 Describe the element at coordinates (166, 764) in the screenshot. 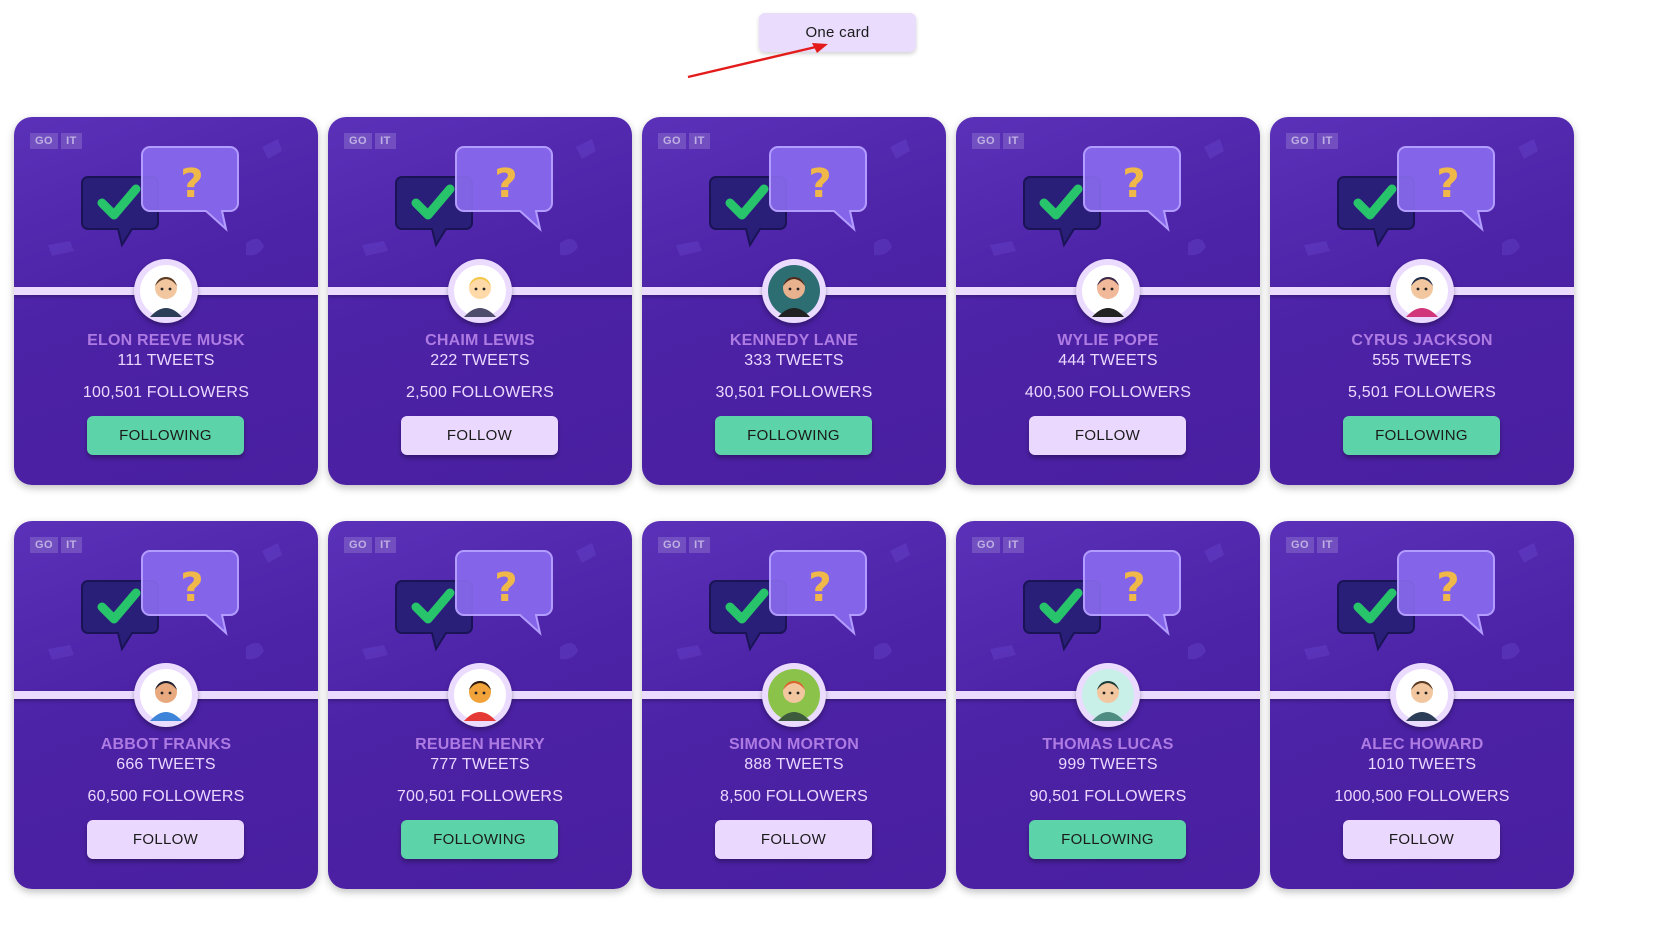

I see `tweets-count: 666 TWEETS` at that location.